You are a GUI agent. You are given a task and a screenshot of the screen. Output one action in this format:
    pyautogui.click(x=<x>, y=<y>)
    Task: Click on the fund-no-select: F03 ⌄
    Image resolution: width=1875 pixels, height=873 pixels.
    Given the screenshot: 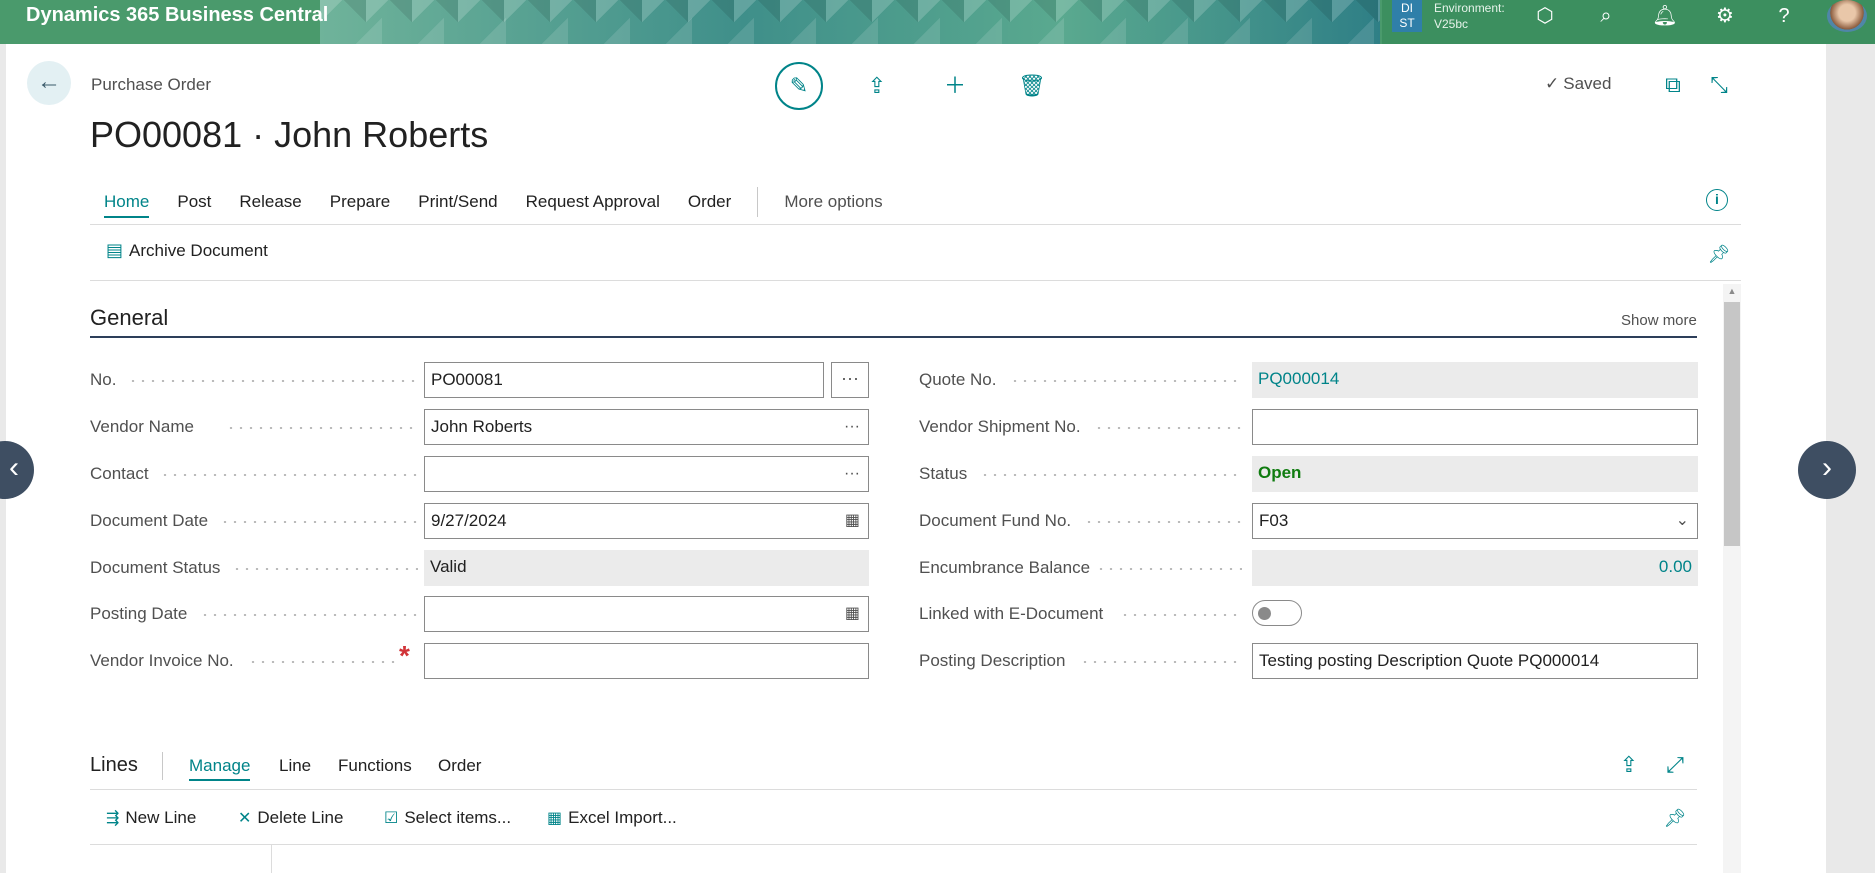 What is the action you would take?
    pyautogui.click(x=1475, y=521)
    